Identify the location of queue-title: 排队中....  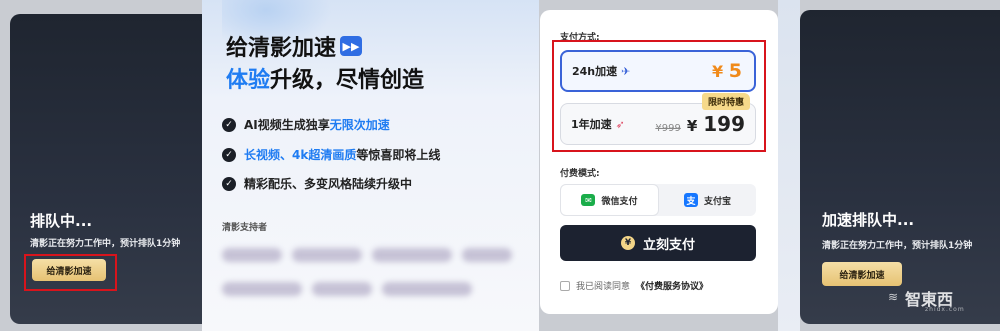
(61, 221).